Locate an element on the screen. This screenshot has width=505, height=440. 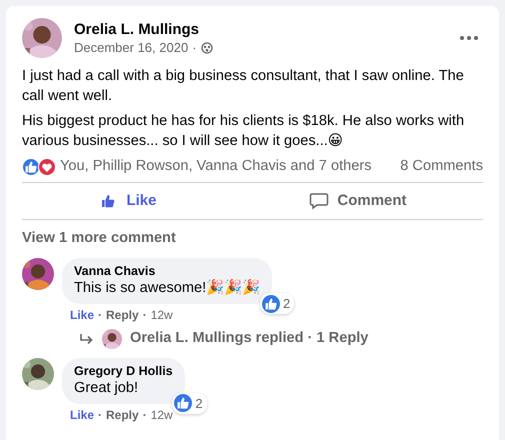
audience-icon is located at coordinates (206, 48).